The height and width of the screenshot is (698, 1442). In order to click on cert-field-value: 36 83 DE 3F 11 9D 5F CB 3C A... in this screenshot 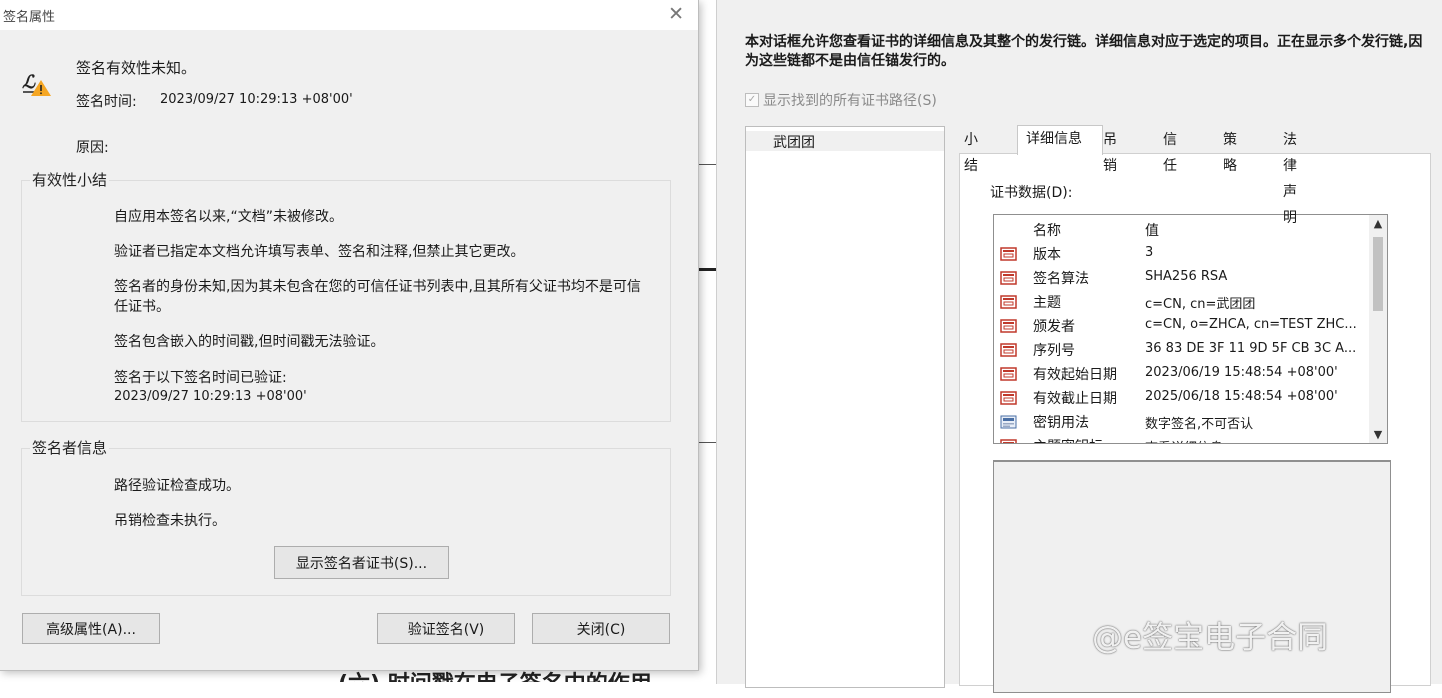, I will do `click(1251, 348)`.